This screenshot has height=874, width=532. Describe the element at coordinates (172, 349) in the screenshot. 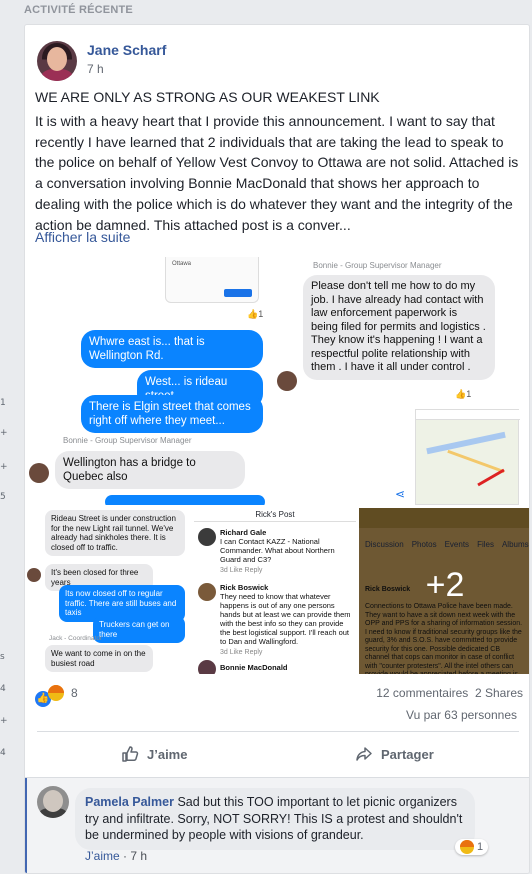

I see `message-bubble: Whwre east is... that is Wellington Rd.` at that location.